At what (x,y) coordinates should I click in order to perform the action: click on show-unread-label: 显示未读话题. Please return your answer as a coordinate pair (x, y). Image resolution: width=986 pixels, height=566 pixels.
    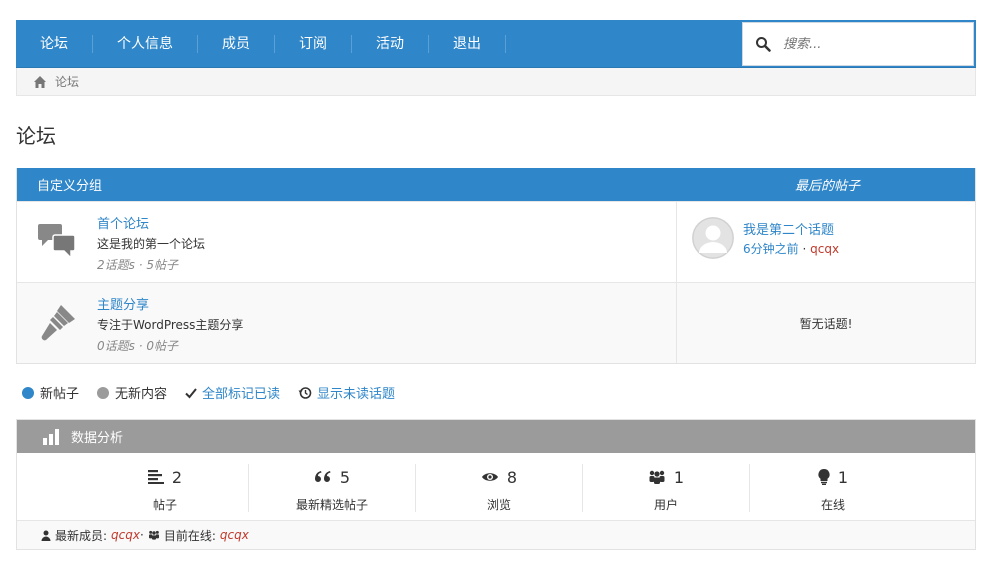
    Looking at the image, I should click on (356, 392).